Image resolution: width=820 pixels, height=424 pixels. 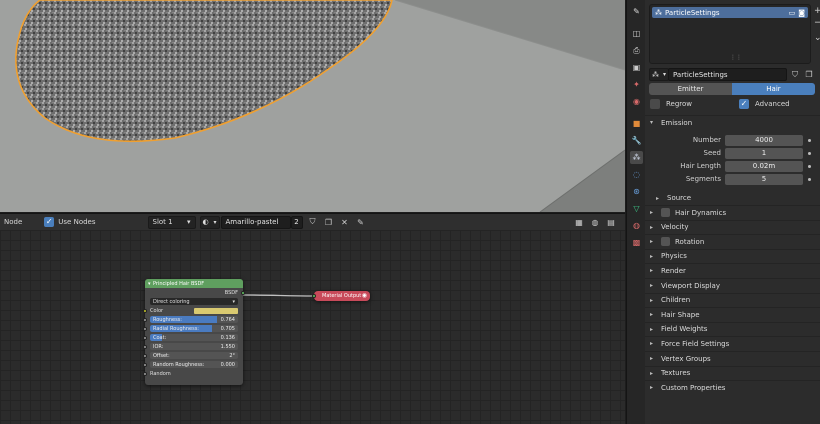 I want to click on specials-chevron-icon: ⌄, so click(x=817, y=38).